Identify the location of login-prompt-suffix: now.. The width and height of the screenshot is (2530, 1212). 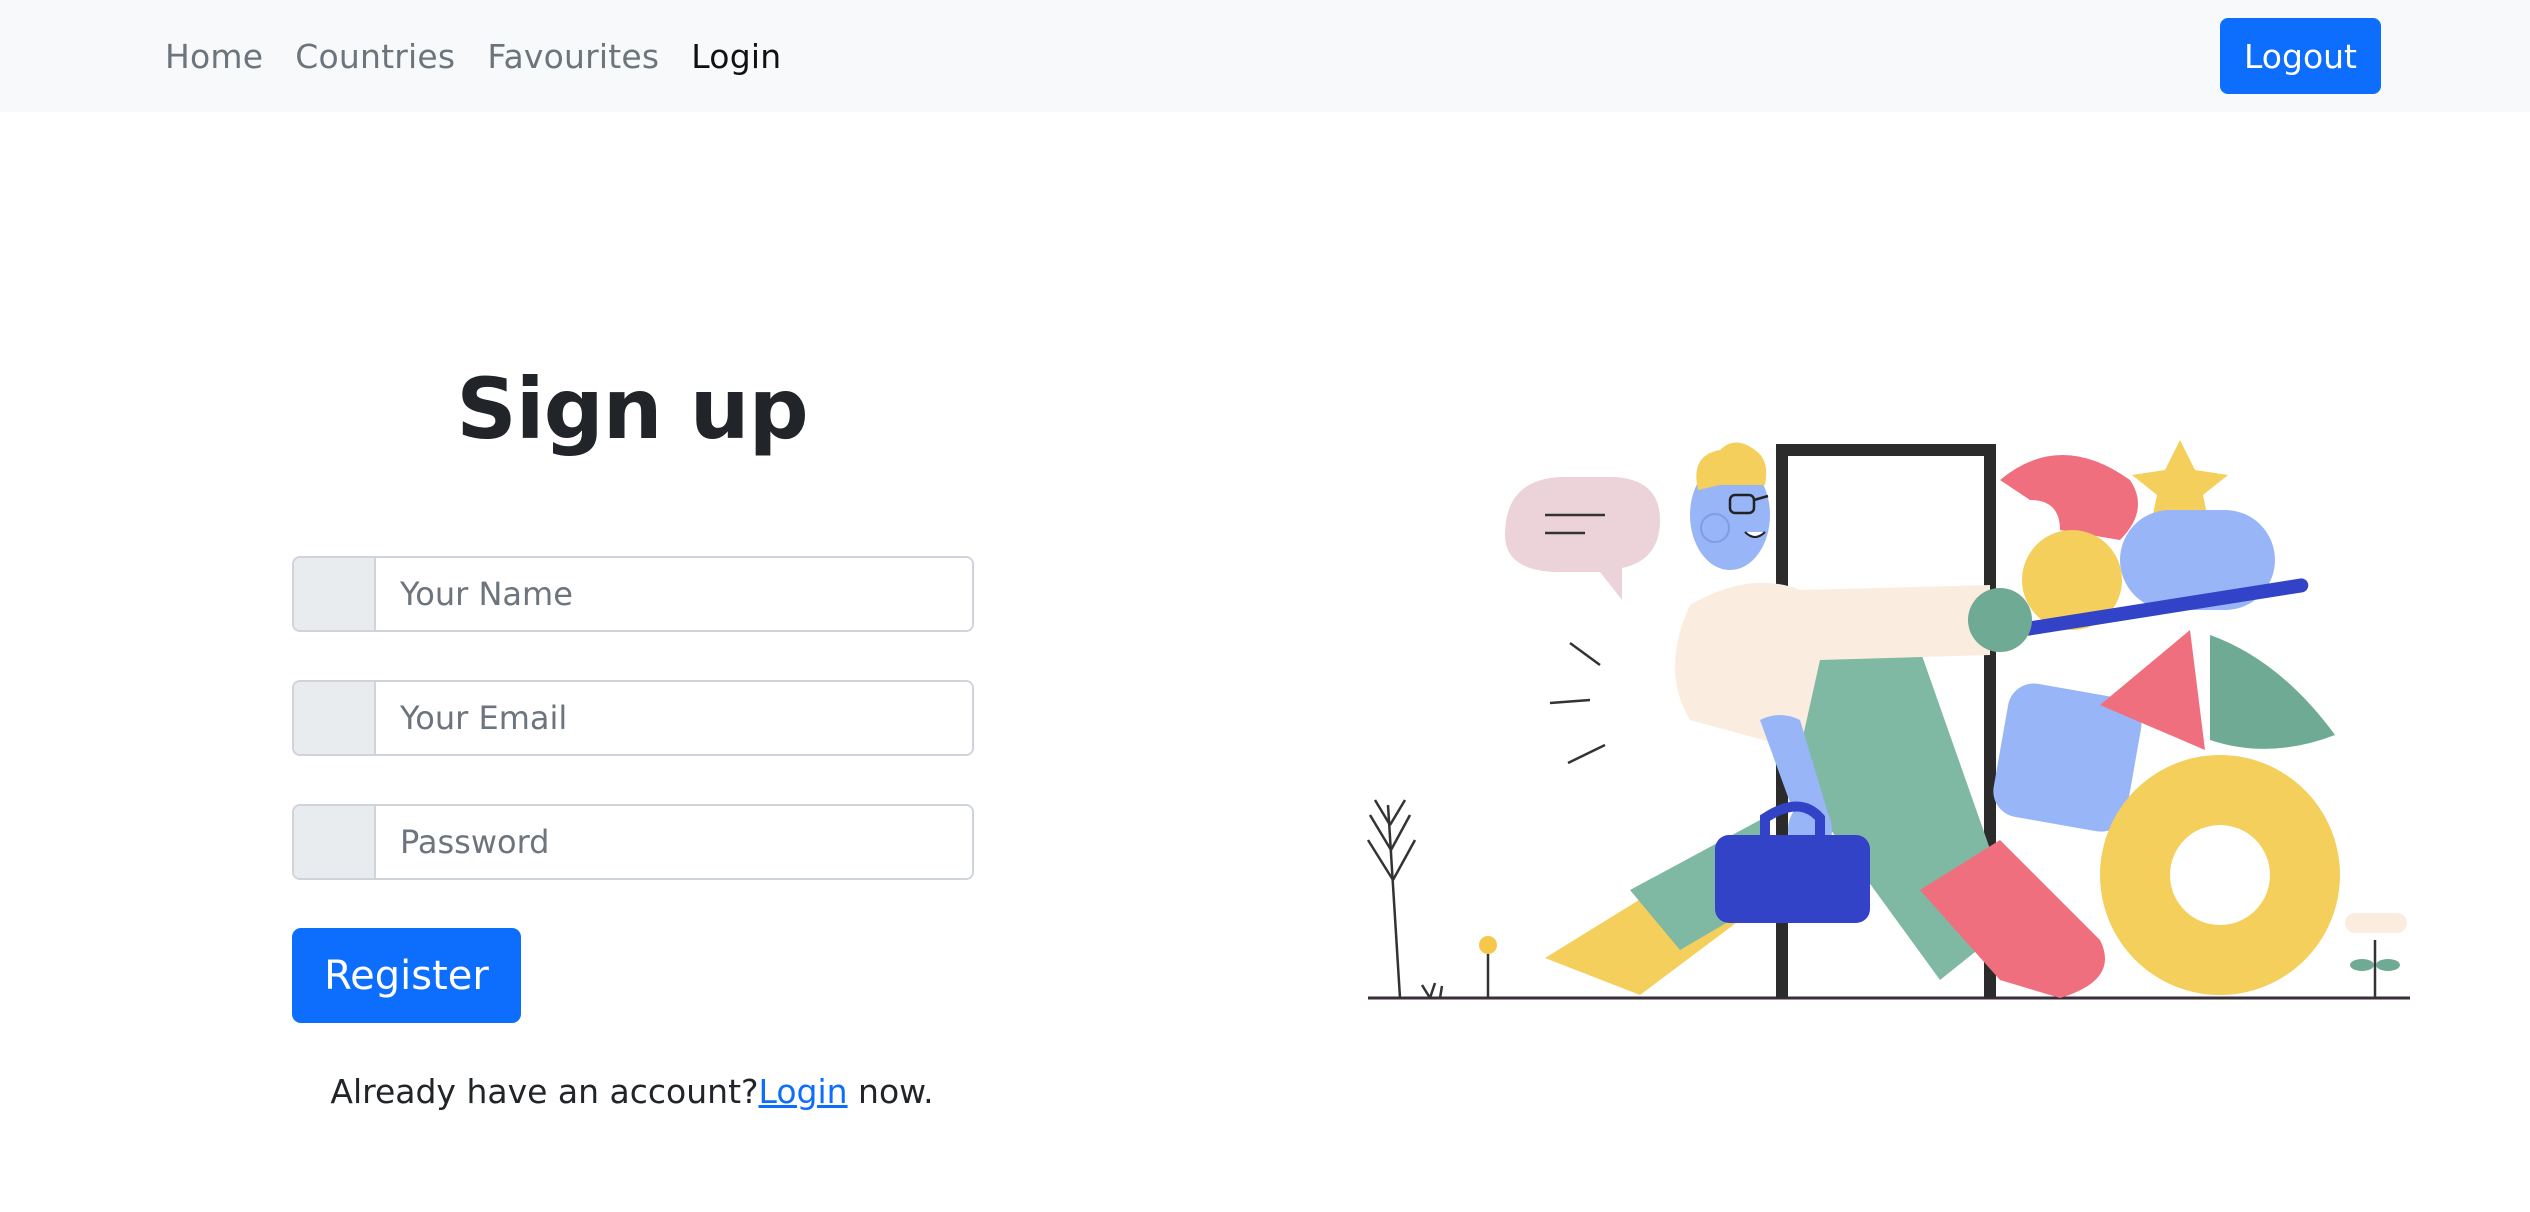
(890, 1091).